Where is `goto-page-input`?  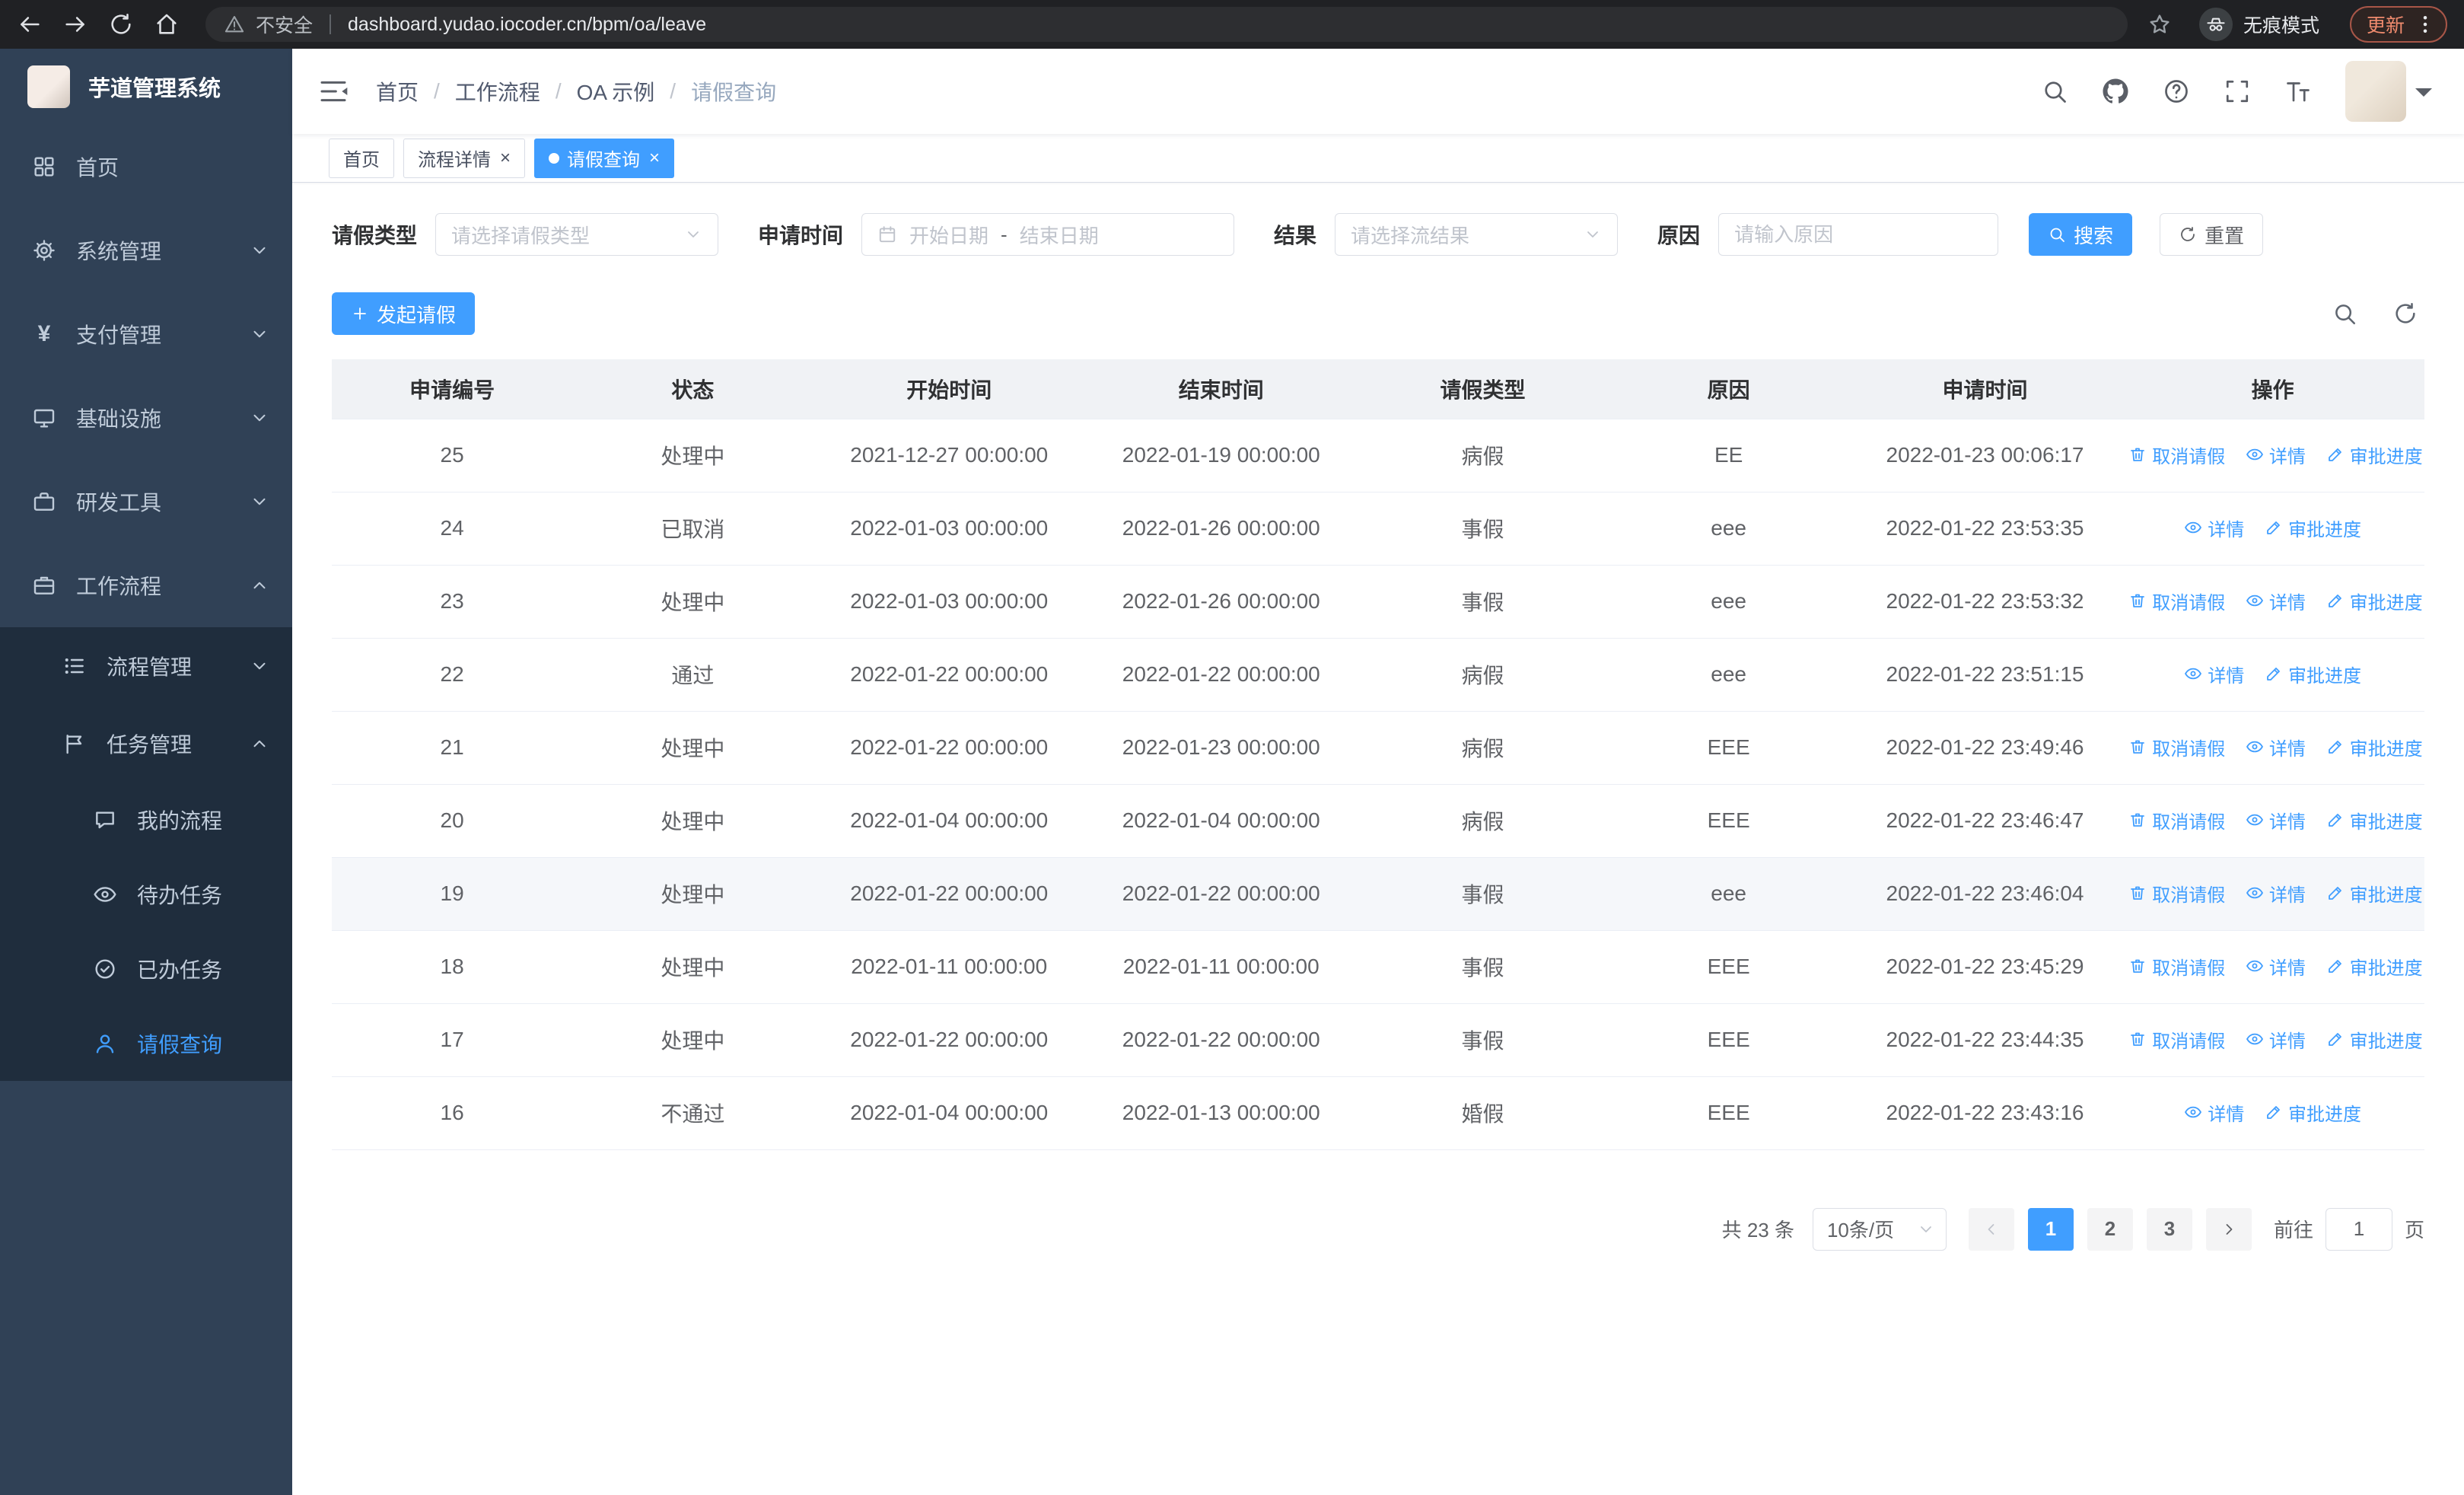
goto-page-input is located at coordinates (2358, 1229).